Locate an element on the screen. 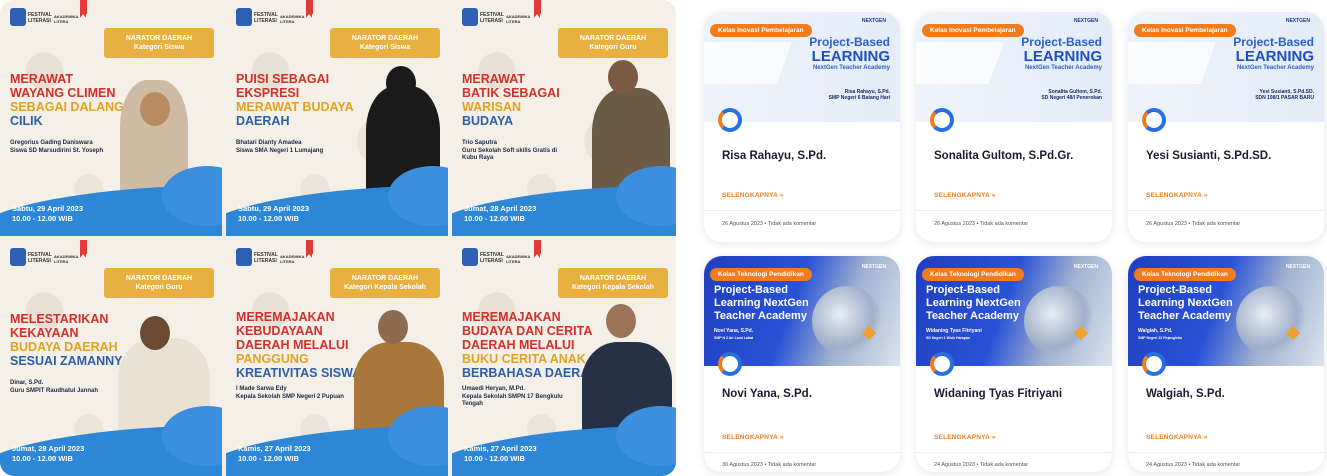 This screenshot has width=1327, height=476. poster-title: MERAWAT WAYANG CLIMEN SEBAGAI DALANG CILIK is located at coordinates (67, 100).